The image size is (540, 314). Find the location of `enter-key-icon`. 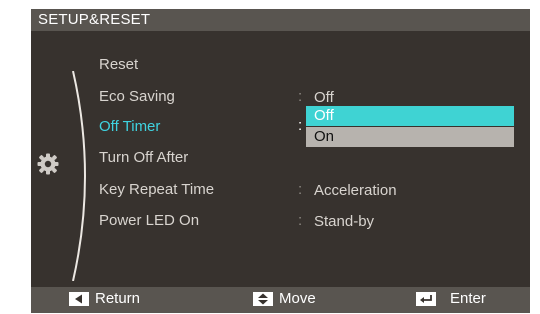

enter-key-icon is located at coordinates (426, 298).